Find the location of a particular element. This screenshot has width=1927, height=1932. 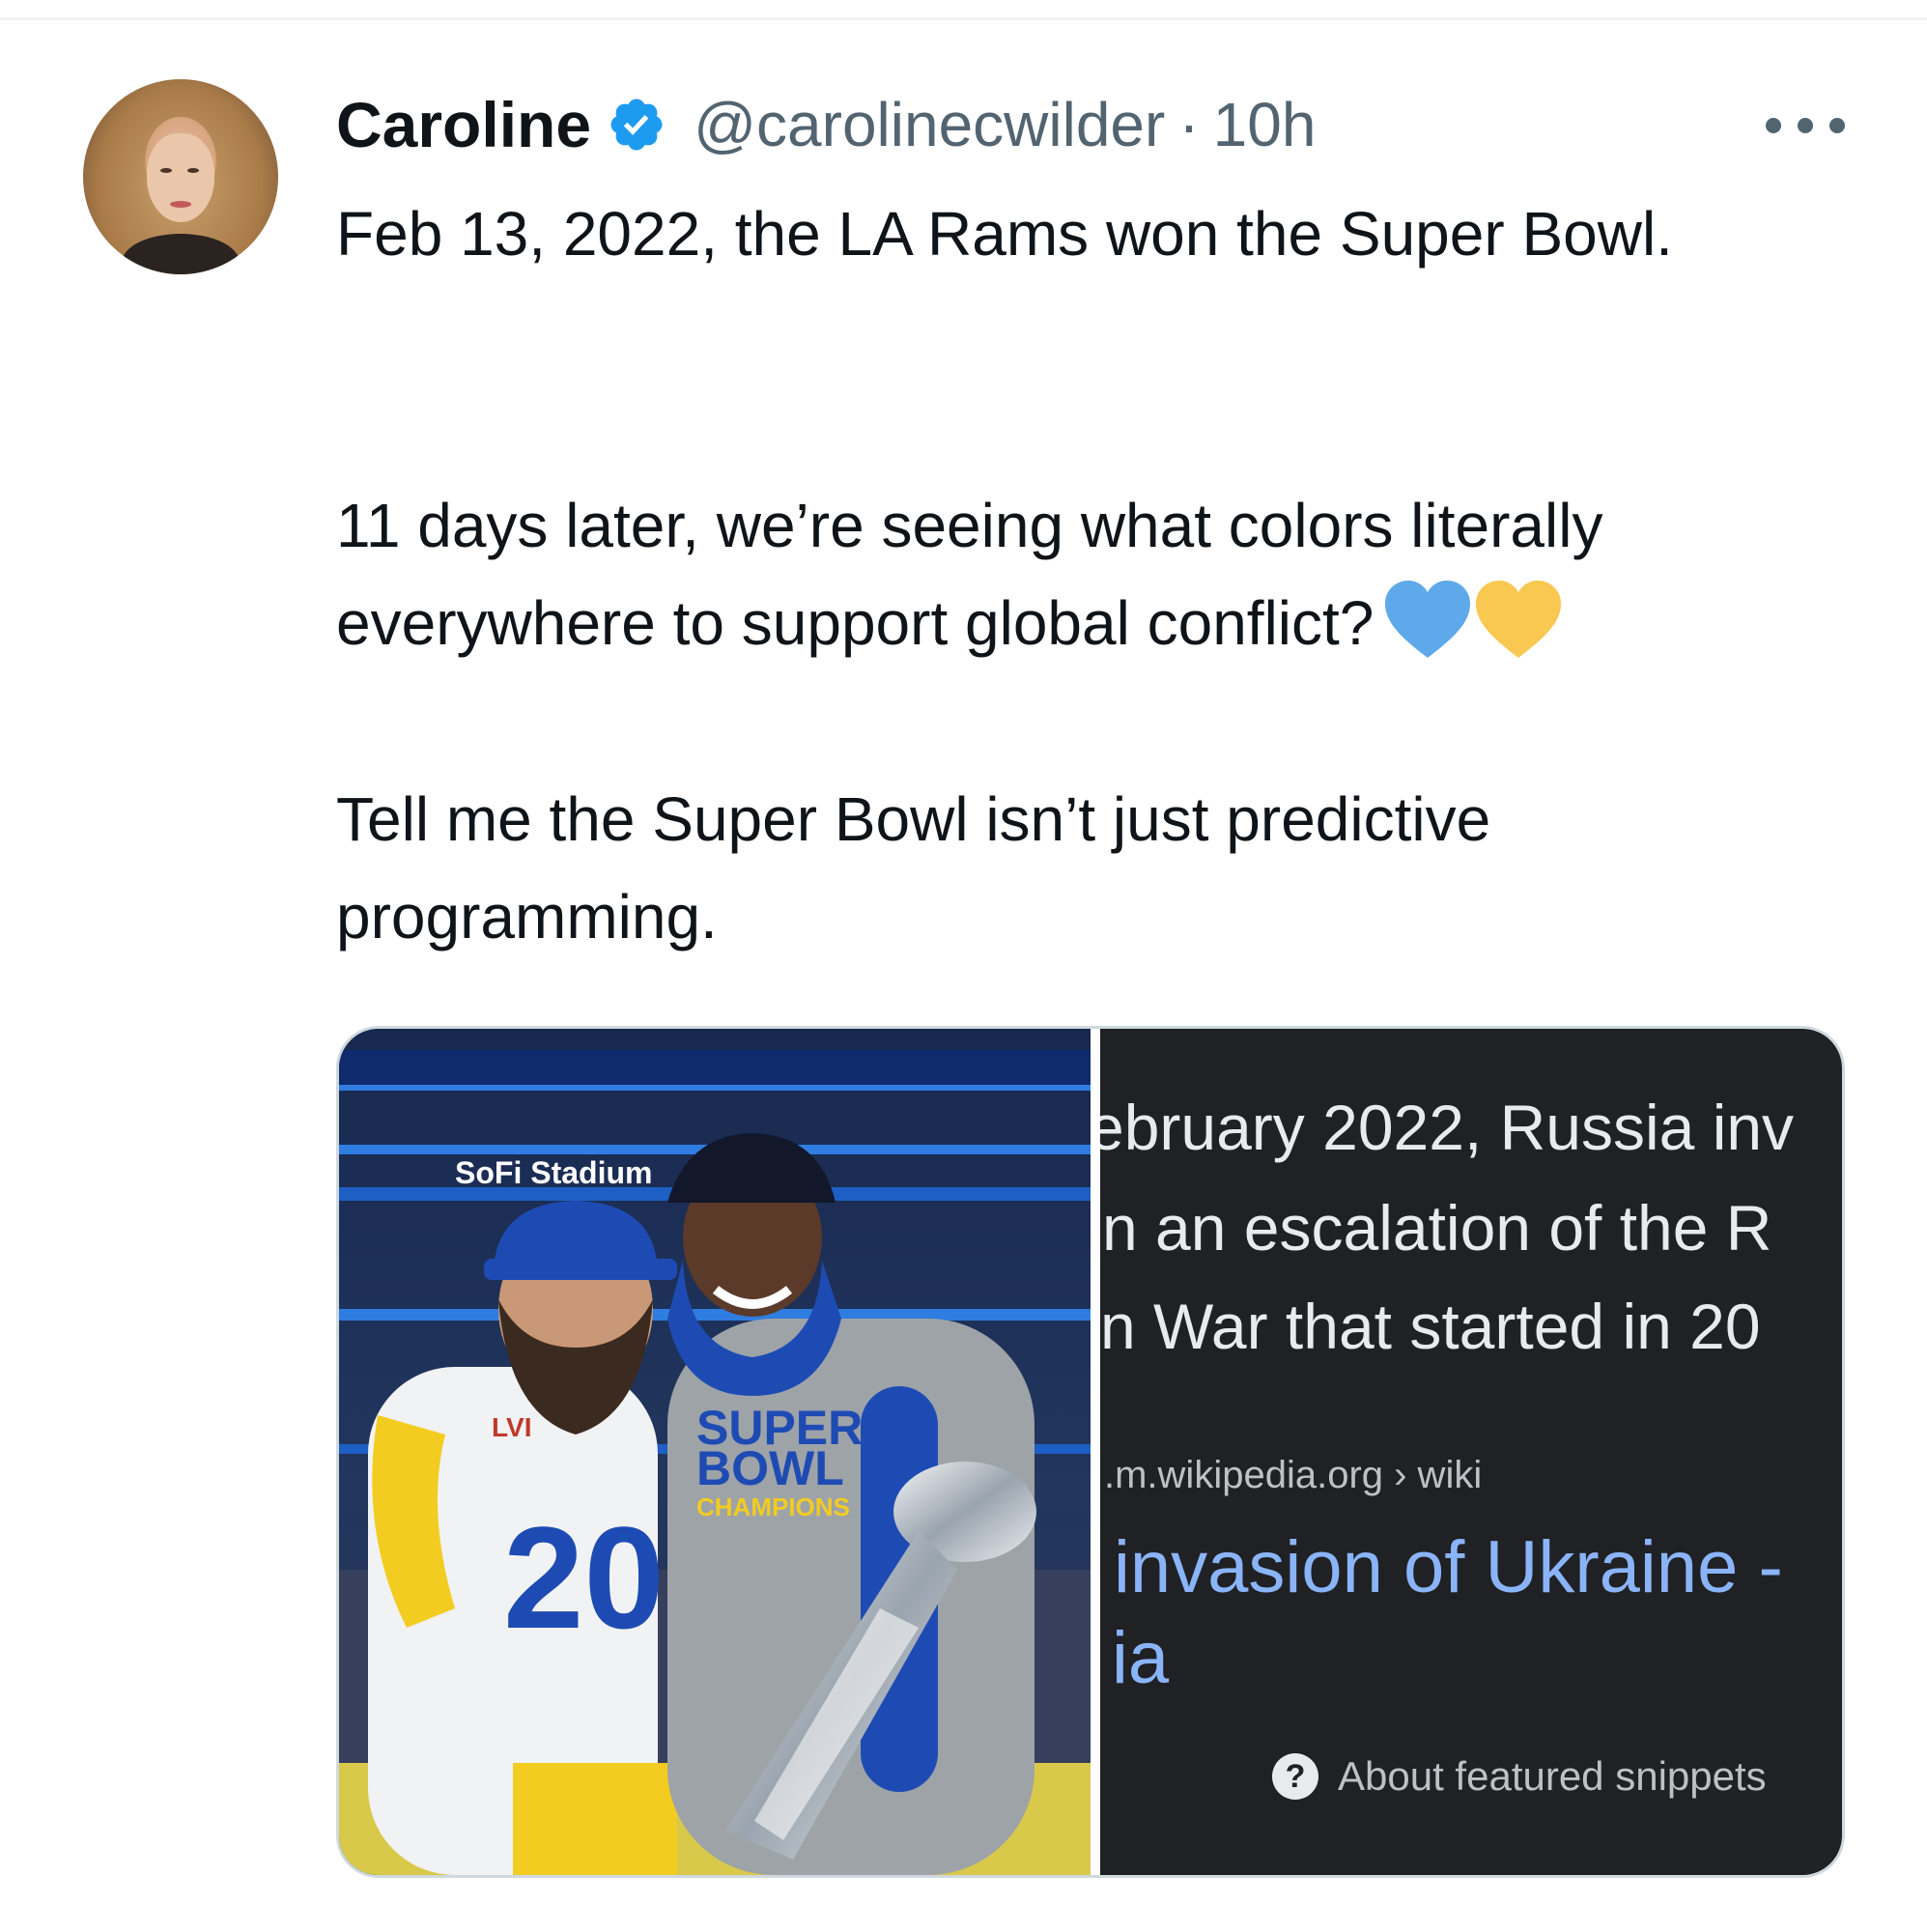

about-featured-snippets: ? About featured snippets is located at coordinates (1519, 1776).